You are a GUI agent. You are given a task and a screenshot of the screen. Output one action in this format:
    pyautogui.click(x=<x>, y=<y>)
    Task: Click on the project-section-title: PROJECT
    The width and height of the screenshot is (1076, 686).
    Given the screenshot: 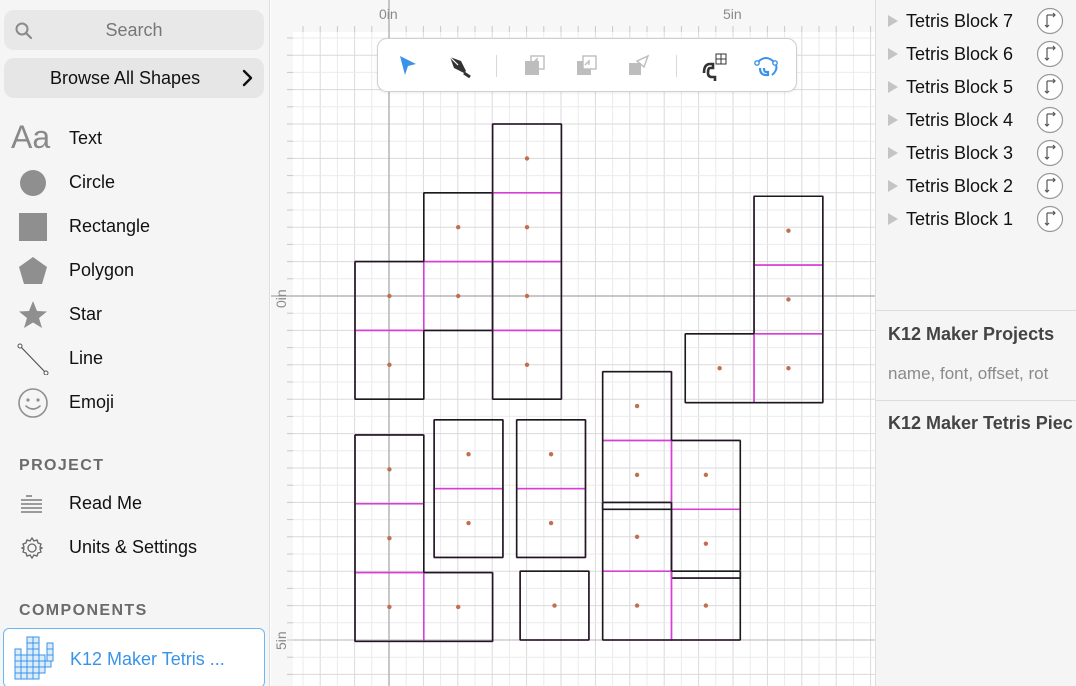 What is the action you would take?
    pyautogui.click(x=62, y=465)
    